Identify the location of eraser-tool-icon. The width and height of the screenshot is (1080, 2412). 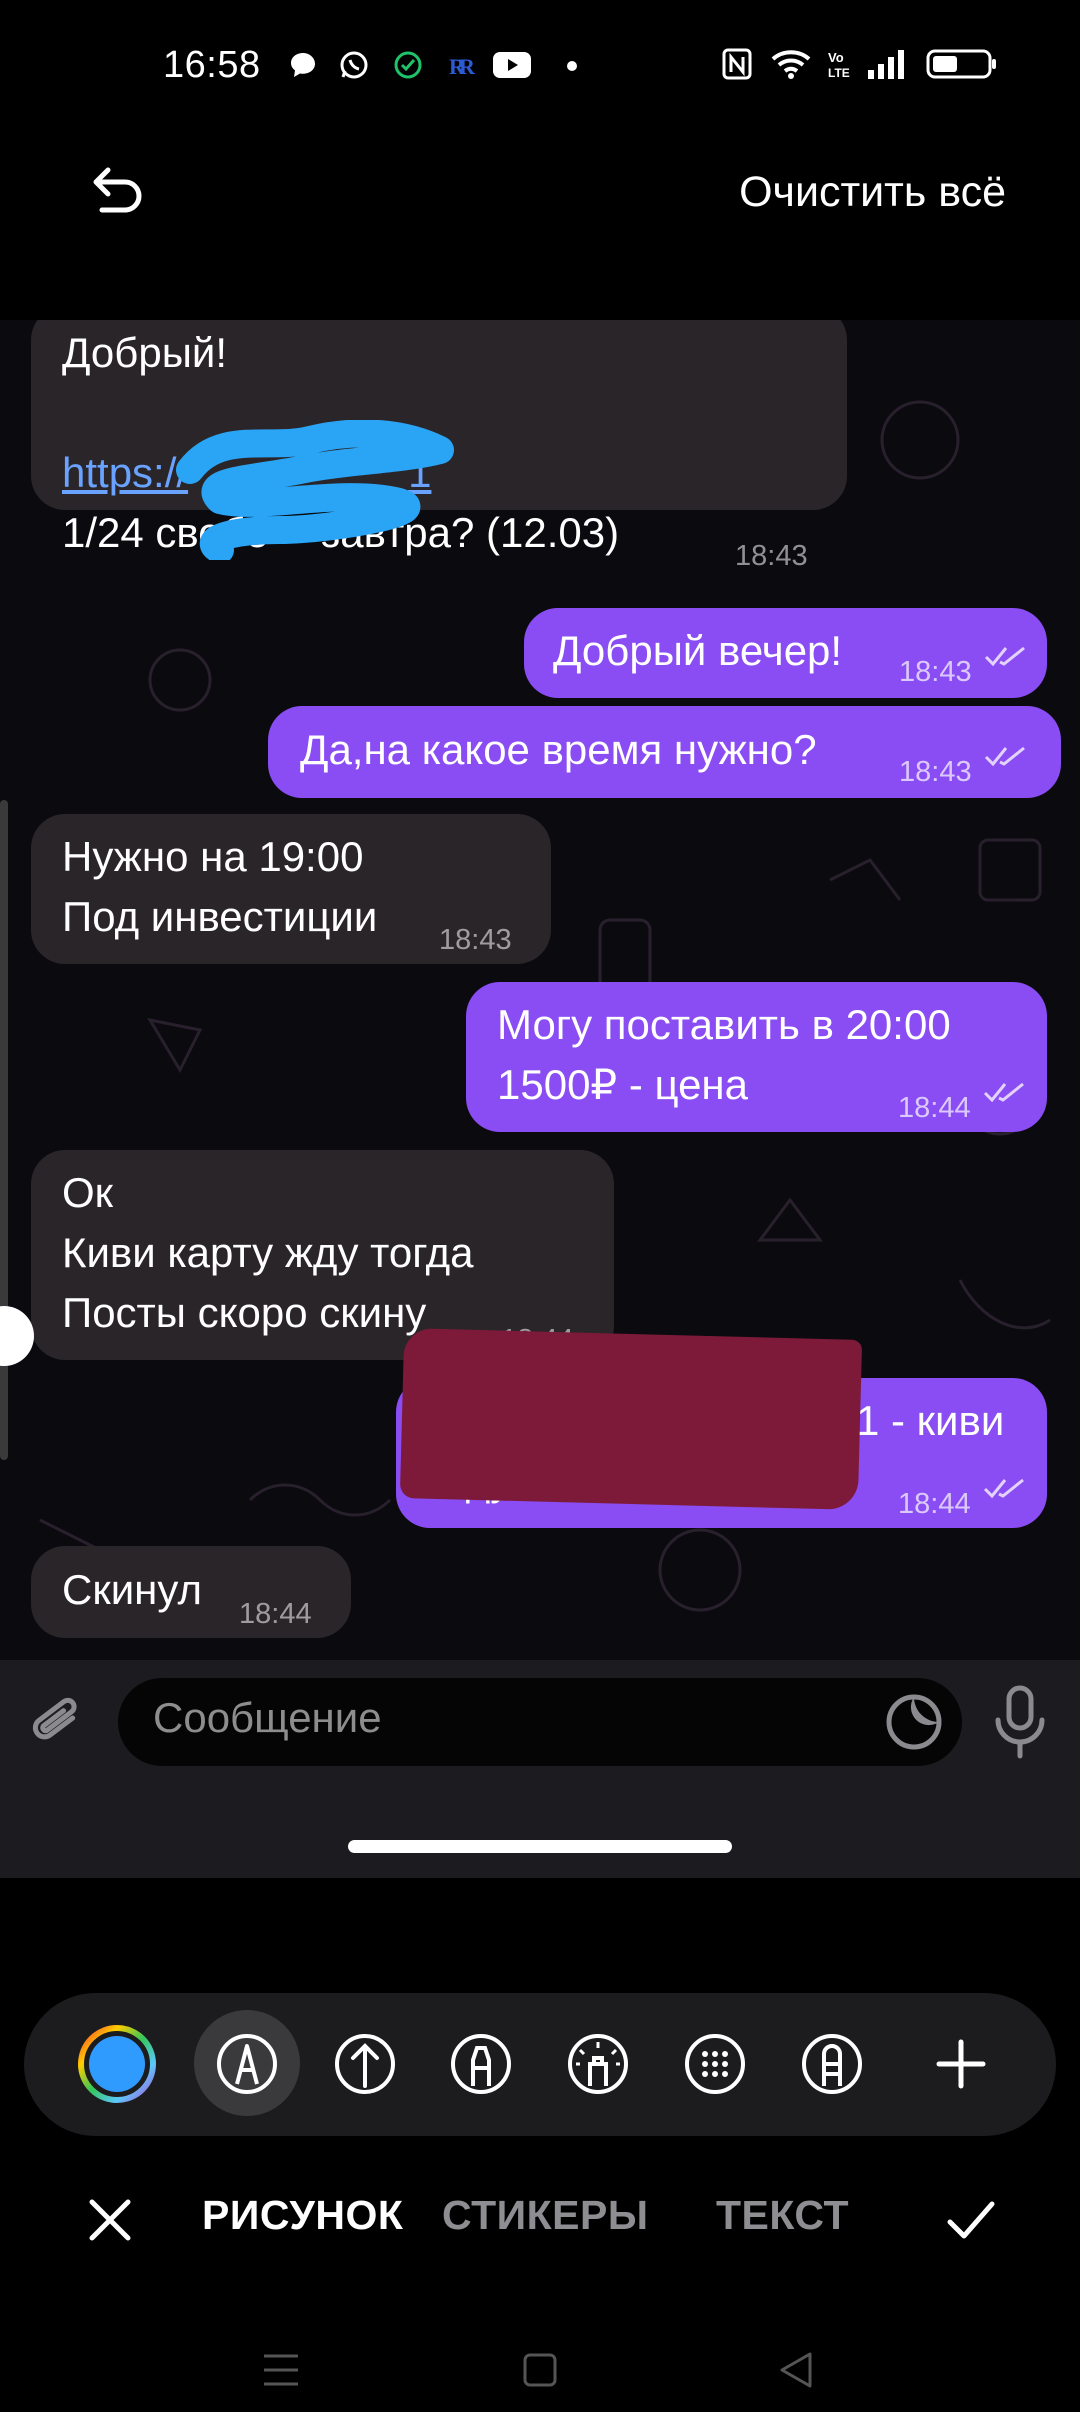
(832, 2064).